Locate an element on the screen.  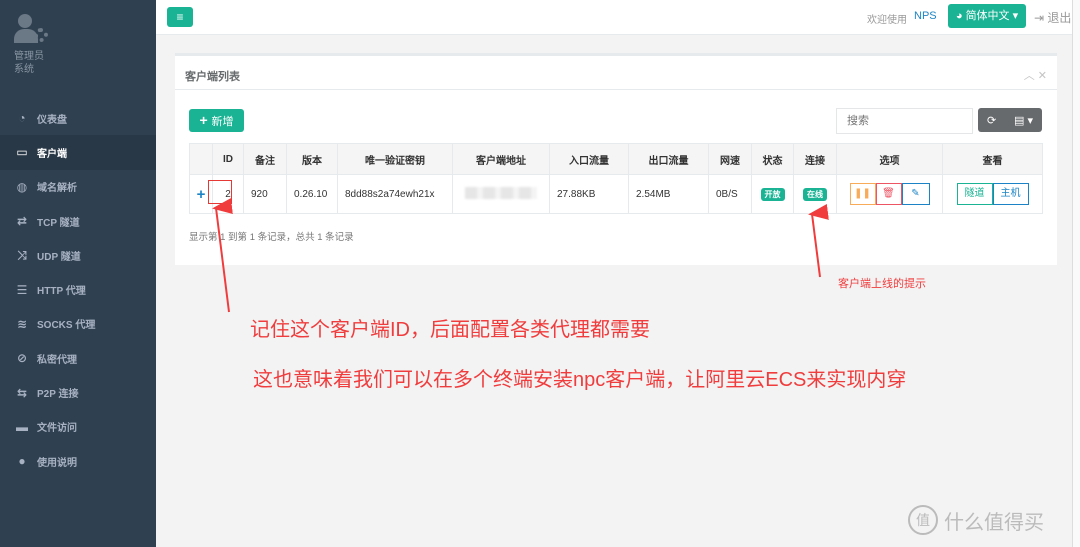
annotation-line-2: 这也意味着我们可以在多个终端安装npc客户端，让阿里云ECS来实现内穿 is located at coordinates (580, 380).